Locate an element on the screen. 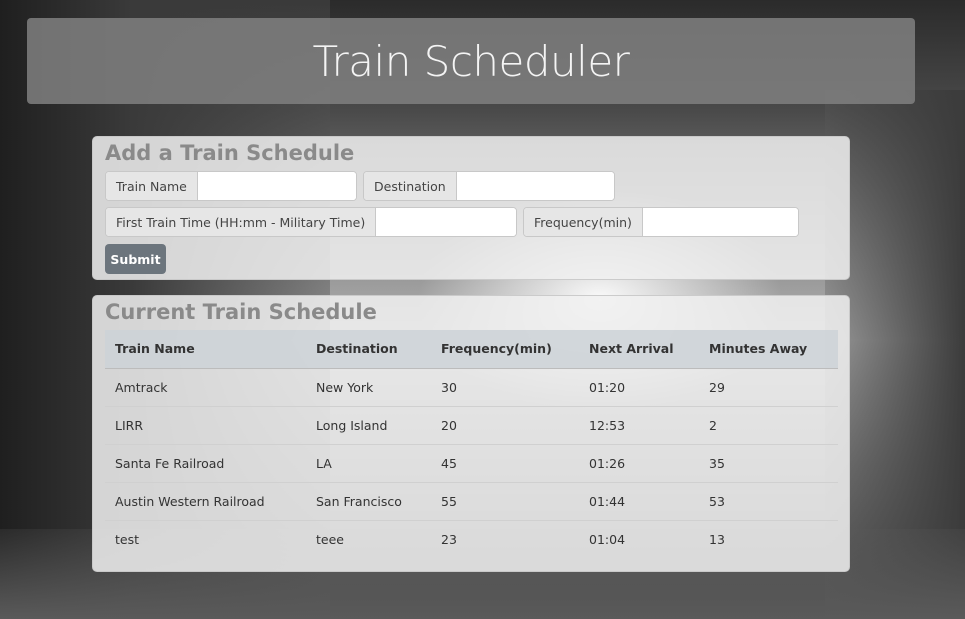  table-row: LIRR Long Island 20 12:53 2 is located at coordinates (471, 425).